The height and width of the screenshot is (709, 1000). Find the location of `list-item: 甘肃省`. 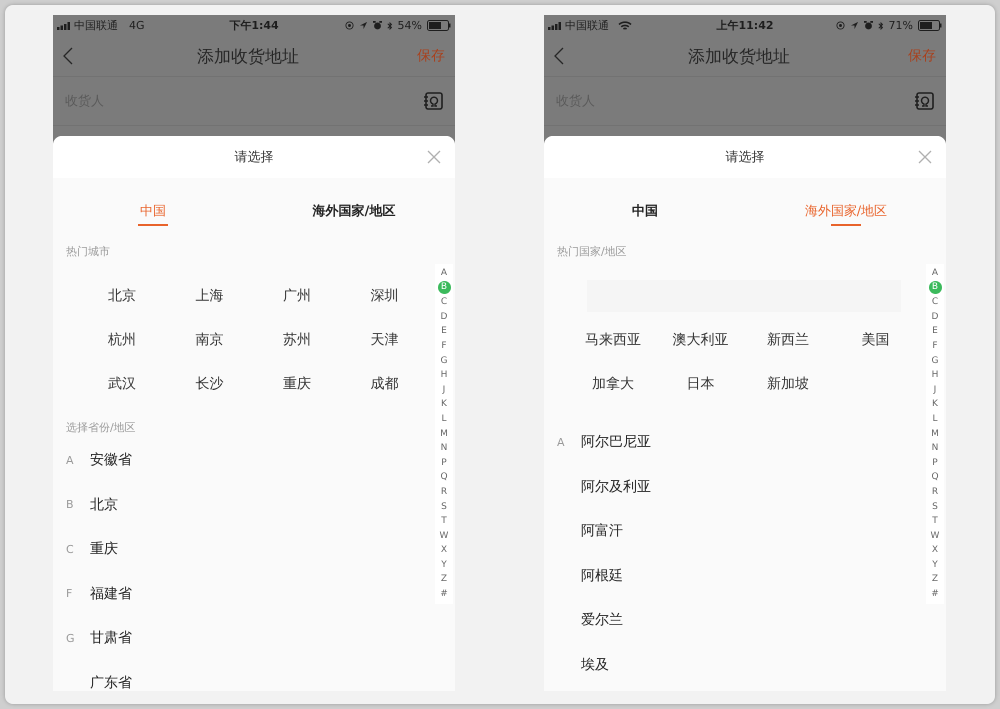

list-item: 甘肃省 is located at coordinates (111, 638).